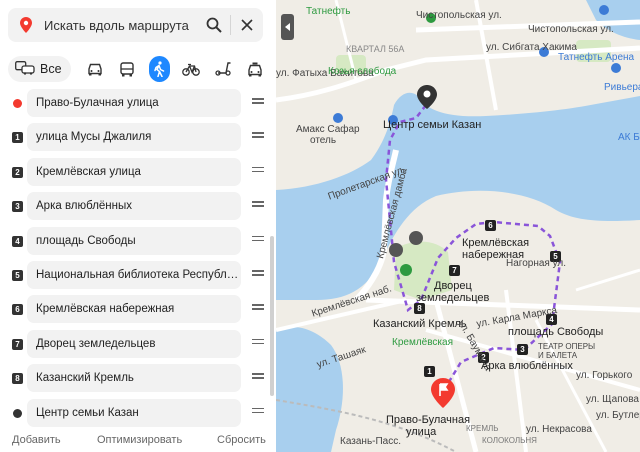 Image resolution: width=640 pixels, height=452 pixels. I want to click on chevron-left-icon, so click(287, 27).